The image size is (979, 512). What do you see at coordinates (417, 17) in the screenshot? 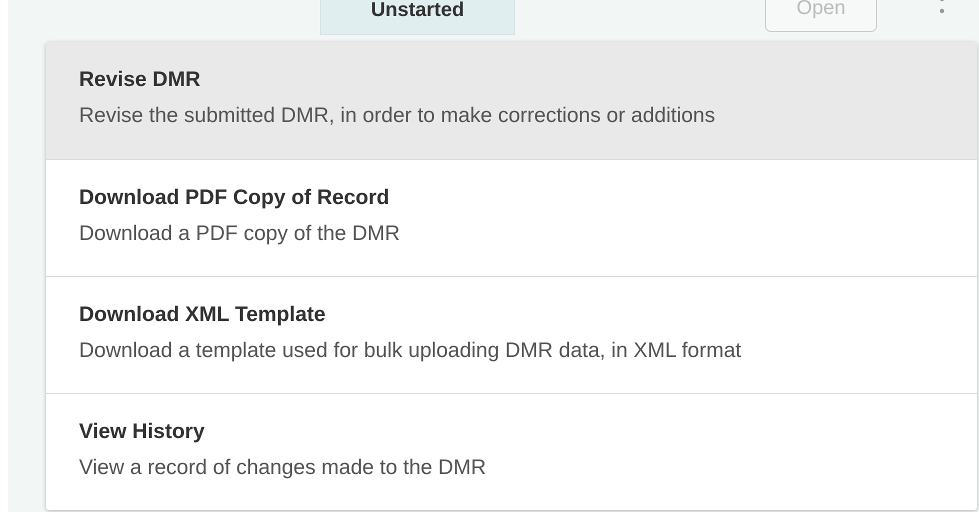
I see `status-badge: Unstarted` at bounding box center [417, 17].